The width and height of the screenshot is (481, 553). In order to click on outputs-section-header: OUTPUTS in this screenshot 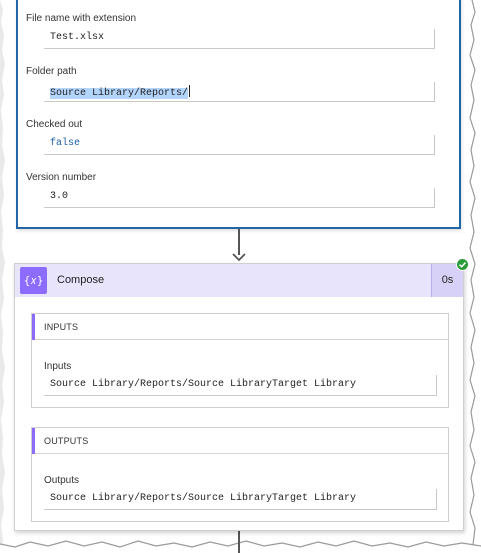, I will do `click(240, 441)`.